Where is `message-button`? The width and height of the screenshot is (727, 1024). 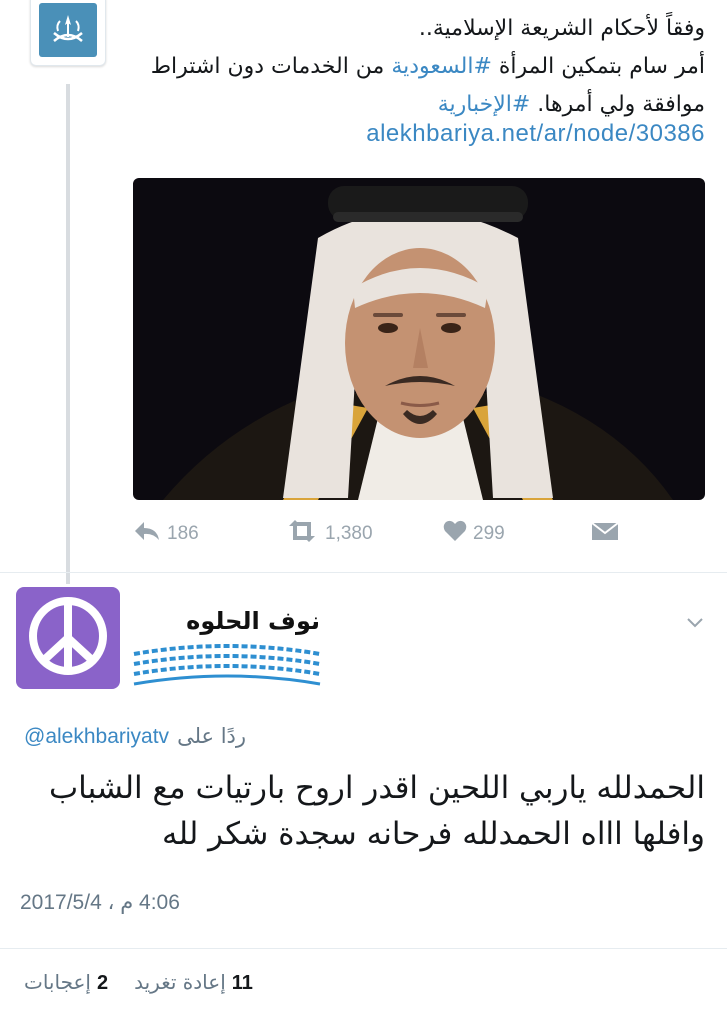 message-button is located at coordinates (605, 534).